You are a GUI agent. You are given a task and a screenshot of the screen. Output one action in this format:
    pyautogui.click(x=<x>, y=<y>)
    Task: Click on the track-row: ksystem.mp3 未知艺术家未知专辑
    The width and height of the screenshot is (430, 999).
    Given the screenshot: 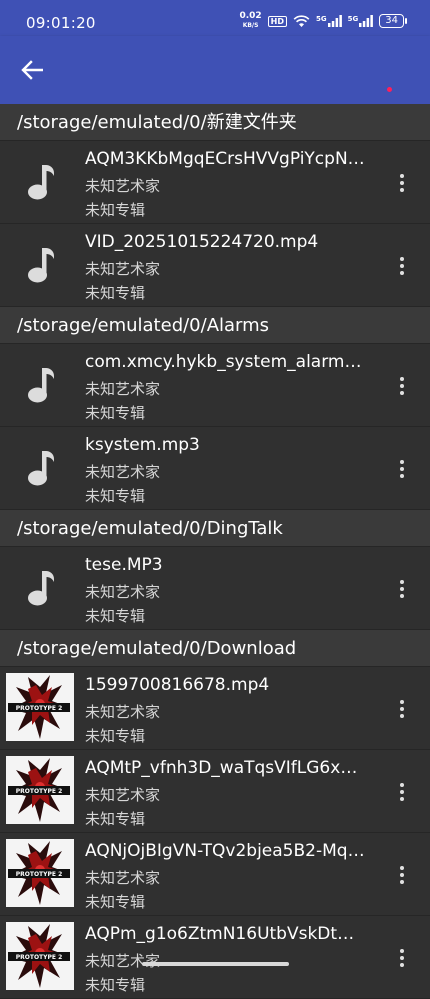 What is the action you would take?
    pyautogui.click(x=215, y=468)
    